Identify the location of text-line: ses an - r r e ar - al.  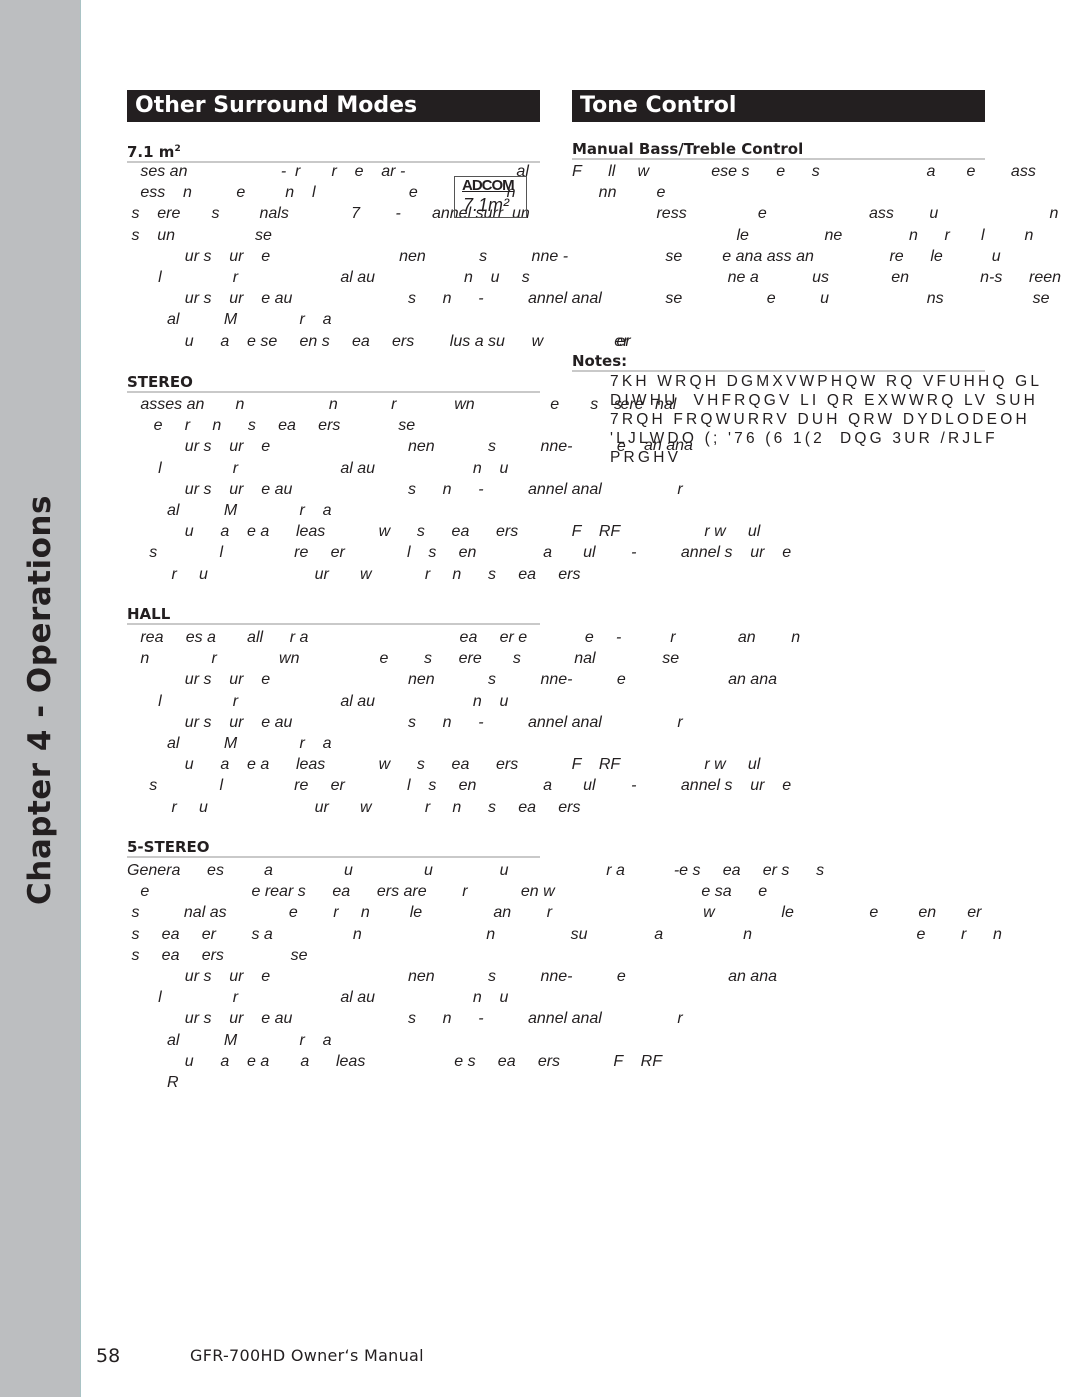
(328, 171).